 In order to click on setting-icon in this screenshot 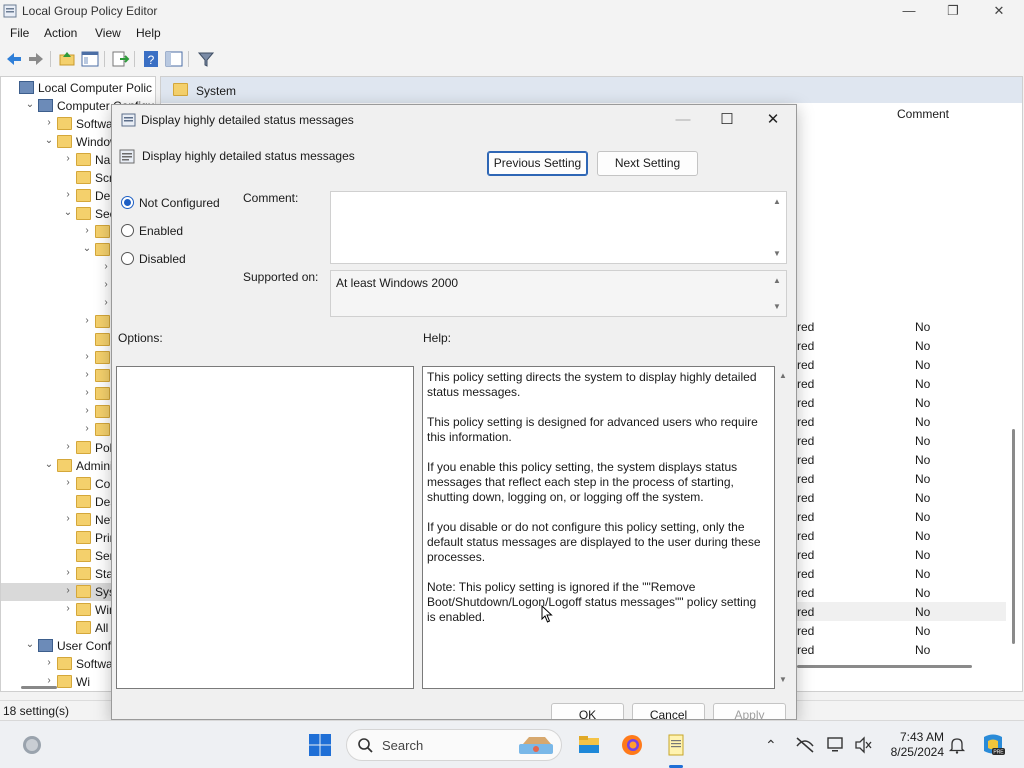, I will do `click(127, 156)`.